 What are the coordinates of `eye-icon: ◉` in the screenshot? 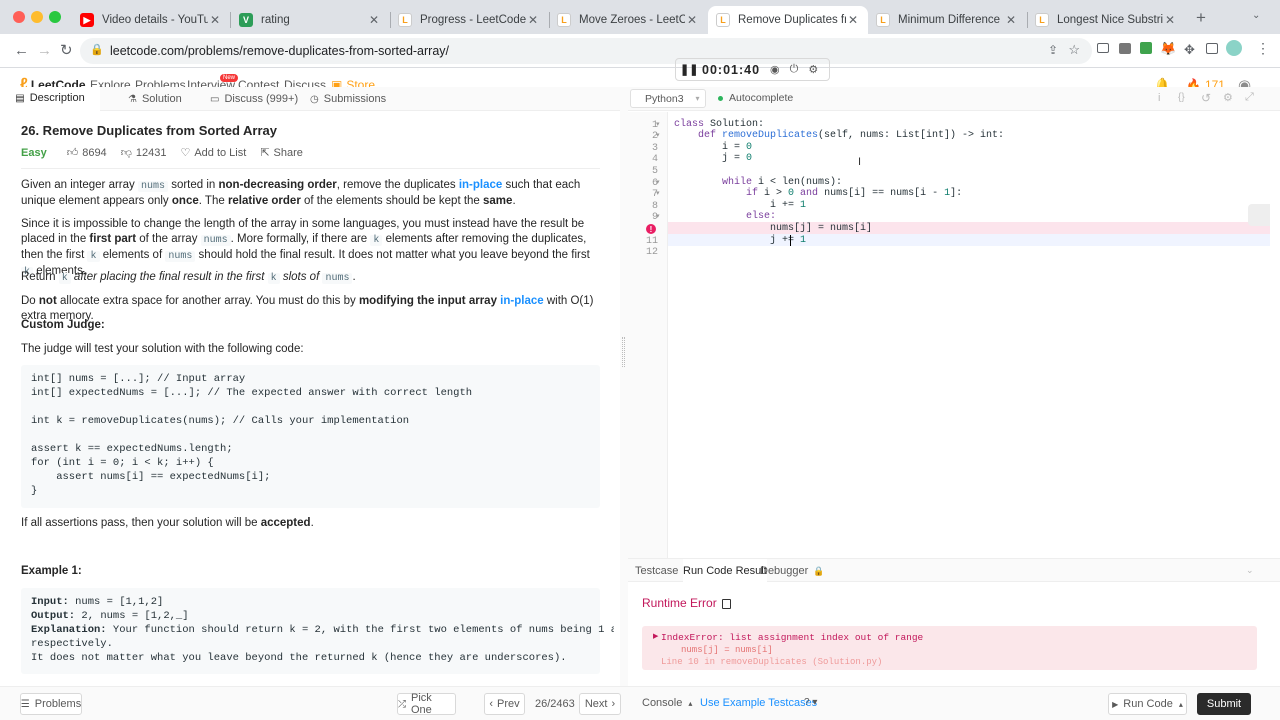 It's located at (775, 69).